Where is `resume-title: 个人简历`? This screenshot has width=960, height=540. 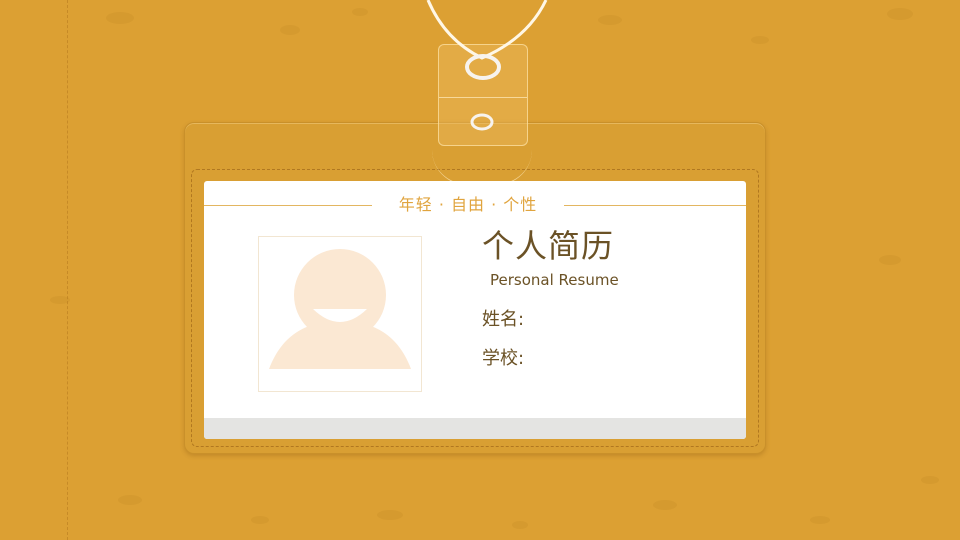 resume-title: 个人简历 is located at coordinates (548, 246).